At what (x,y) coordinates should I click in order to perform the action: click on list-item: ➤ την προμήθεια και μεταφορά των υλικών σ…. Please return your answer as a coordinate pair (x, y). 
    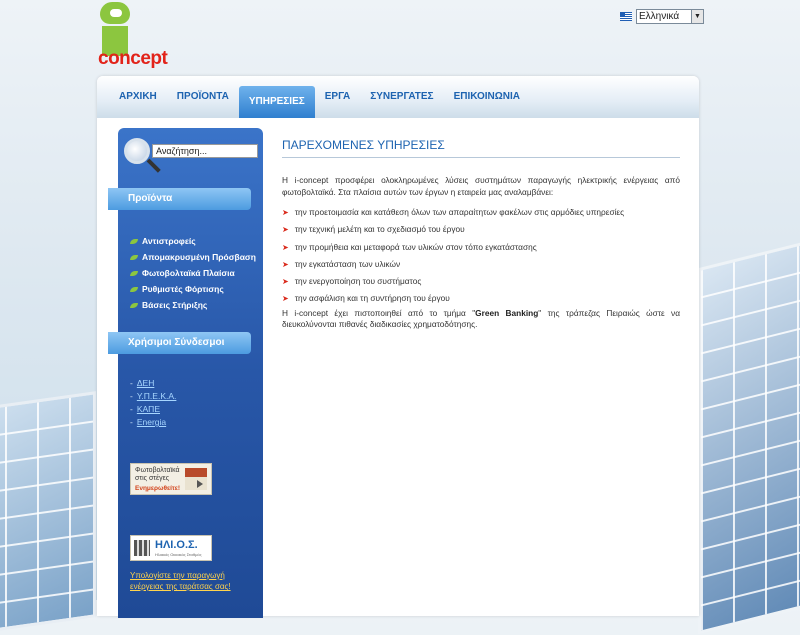
    Looking at the image, I should click on (481, 247).